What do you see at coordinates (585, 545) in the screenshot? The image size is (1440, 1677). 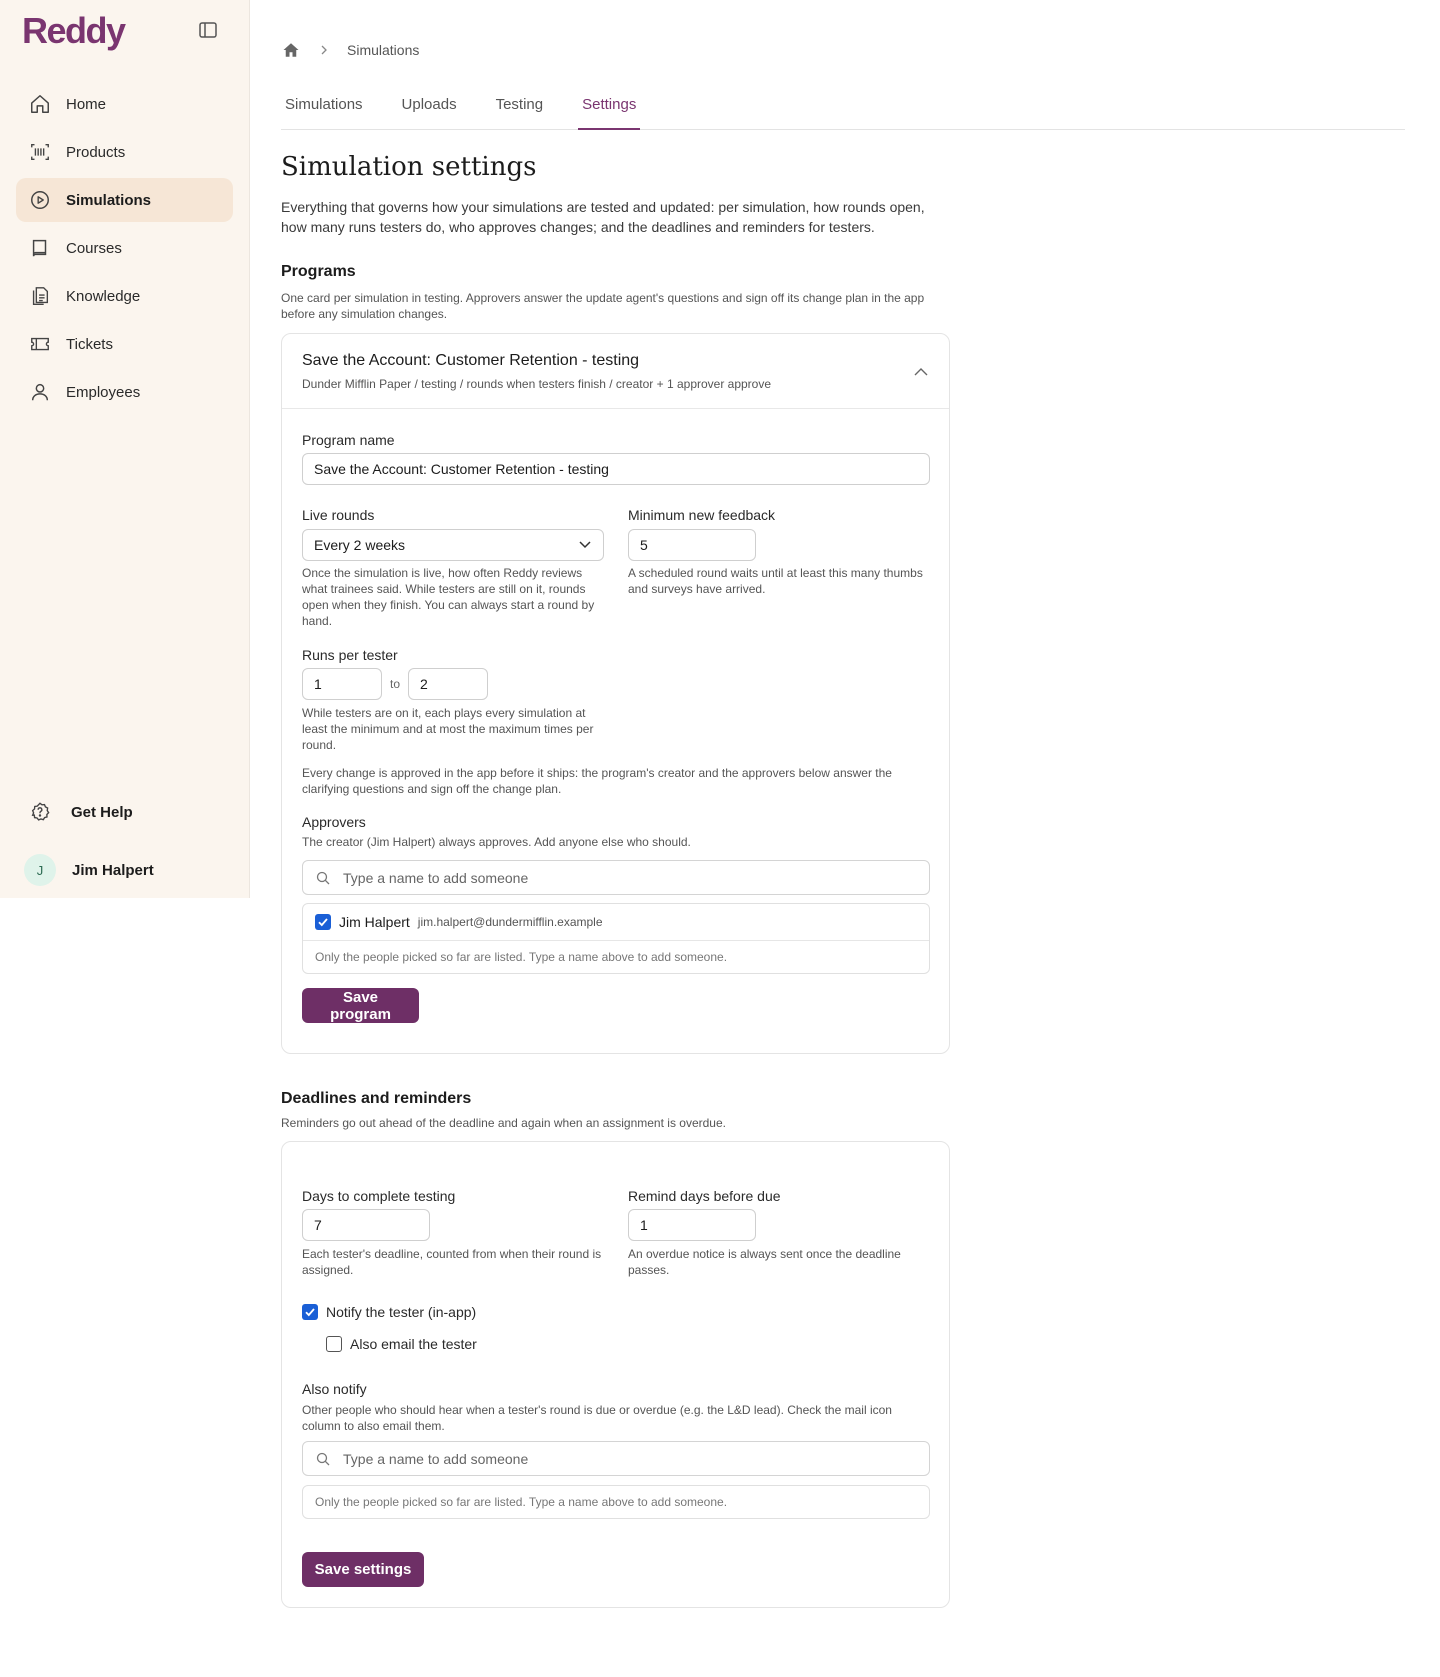 I see `chevron-down-icon` at bounding box center [585, 545].